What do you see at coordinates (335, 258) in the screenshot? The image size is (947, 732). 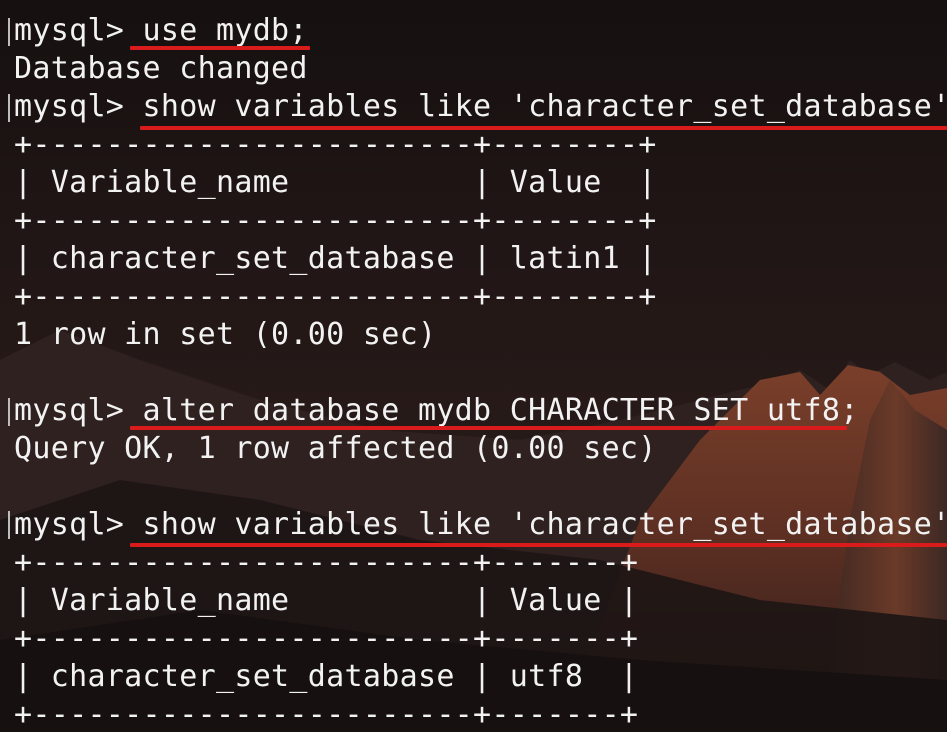 I see `table-row: | character_set_database | latin1 |` at bounding box center [335, 258].